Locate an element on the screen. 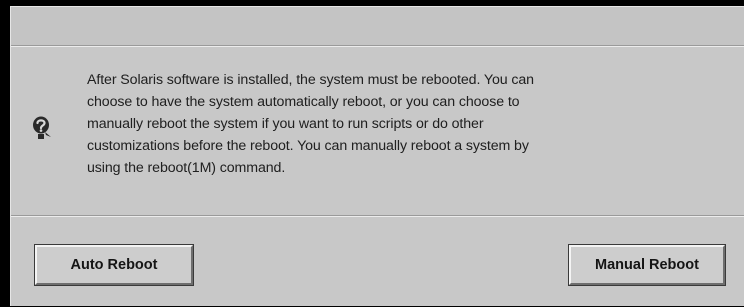 This screenshot has width=744, height=307. dialog-header-strip is located at coordinates (377, 26).